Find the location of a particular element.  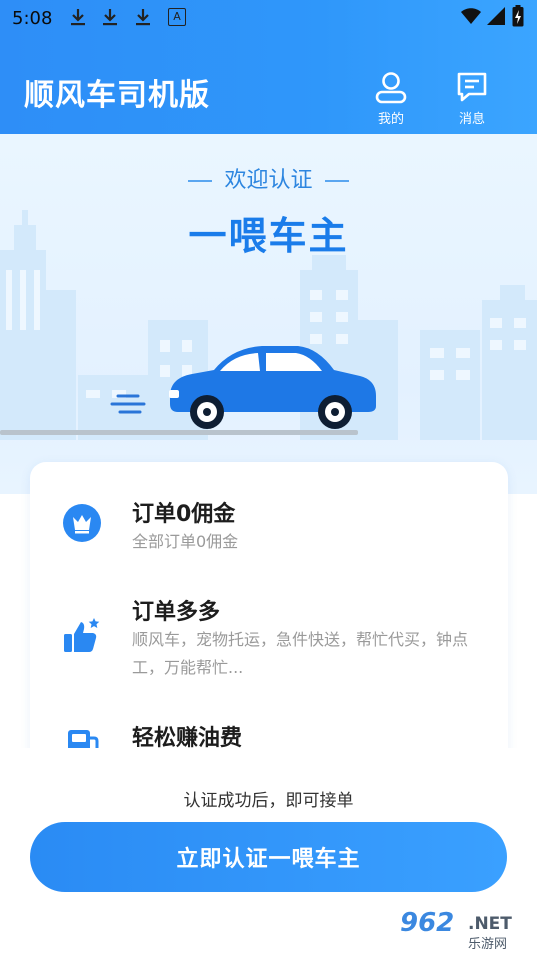

feature-desc: 全部订单0佣金 is located at coordinates (185, 541).